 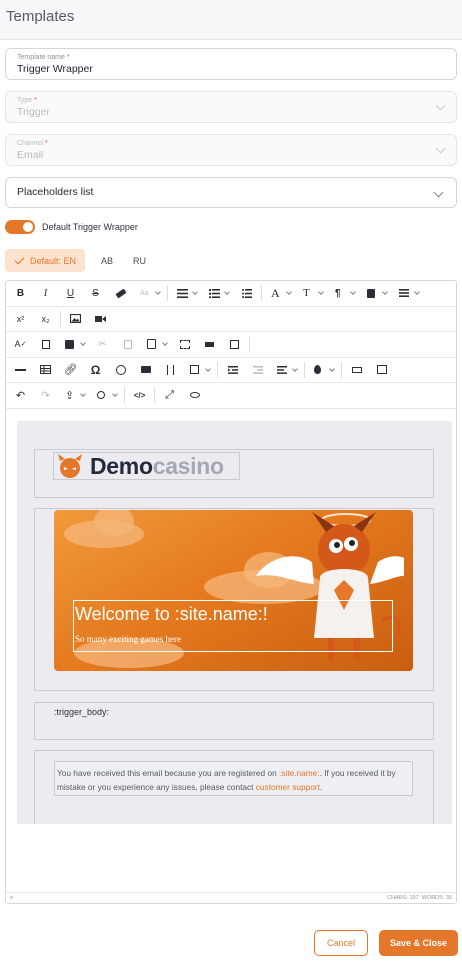 I want to click on omega-icon: Ω, so click(x=95, y=370).